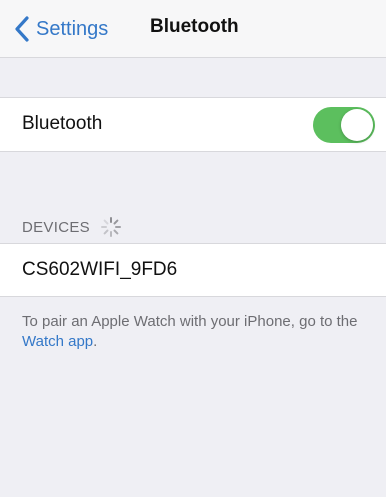 This screenshot has height=497, width=386. I want to click on navigation-bar: Settings Bluetooth, so click(193, 29).